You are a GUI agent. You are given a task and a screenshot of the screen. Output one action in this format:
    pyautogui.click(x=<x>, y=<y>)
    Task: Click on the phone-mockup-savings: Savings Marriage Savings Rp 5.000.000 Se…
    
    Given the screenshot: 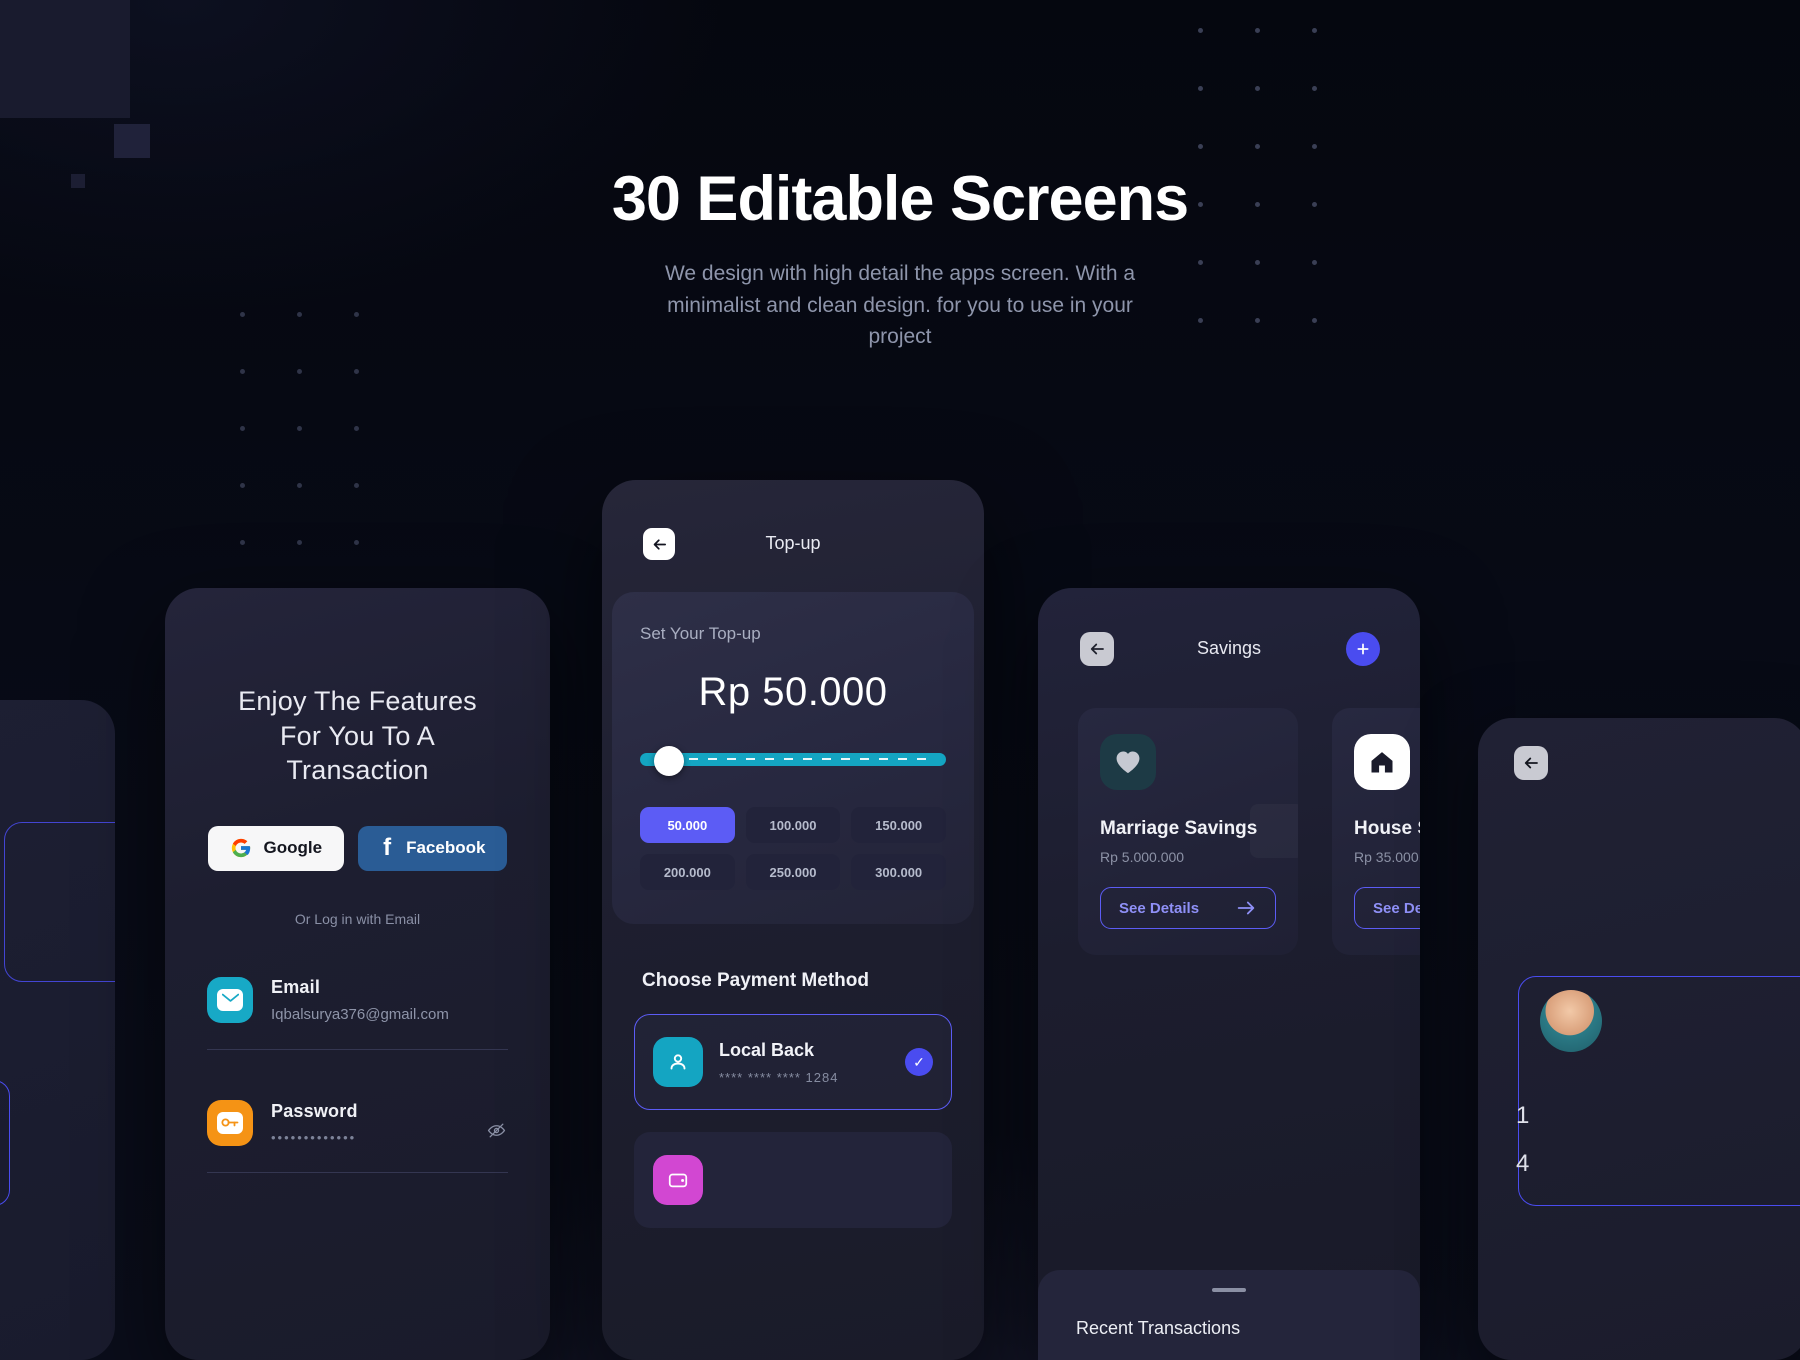 What is the action you would take?
    pyautogui.click(x=1229, y=974)
    